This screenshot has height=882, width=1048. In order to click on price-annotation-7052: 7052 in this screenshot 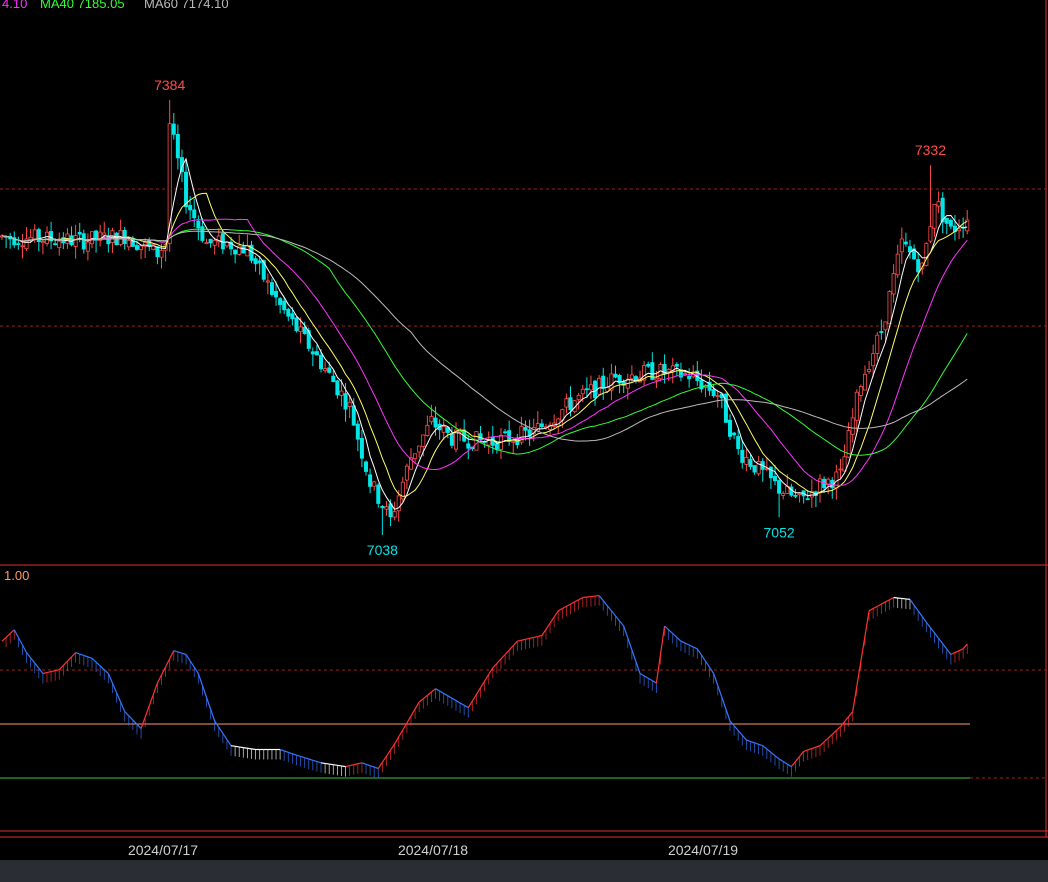, I will do `click(779, 532)`.